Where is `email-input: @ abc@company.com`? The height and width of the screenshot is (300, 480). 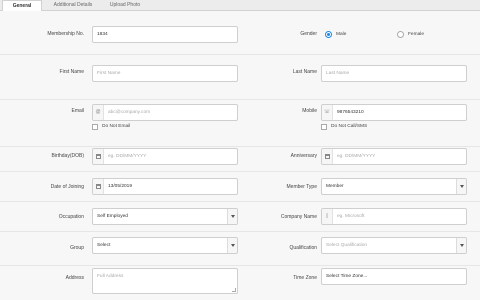
email-input: @ abc@company.com is located at coordinates (165, 112).